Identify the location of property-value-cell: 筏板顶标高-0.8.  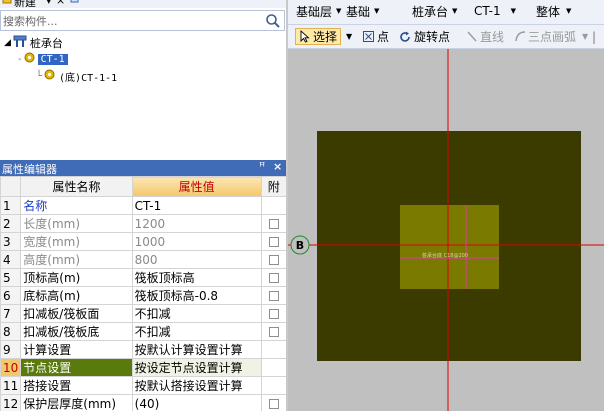
(196, 295).